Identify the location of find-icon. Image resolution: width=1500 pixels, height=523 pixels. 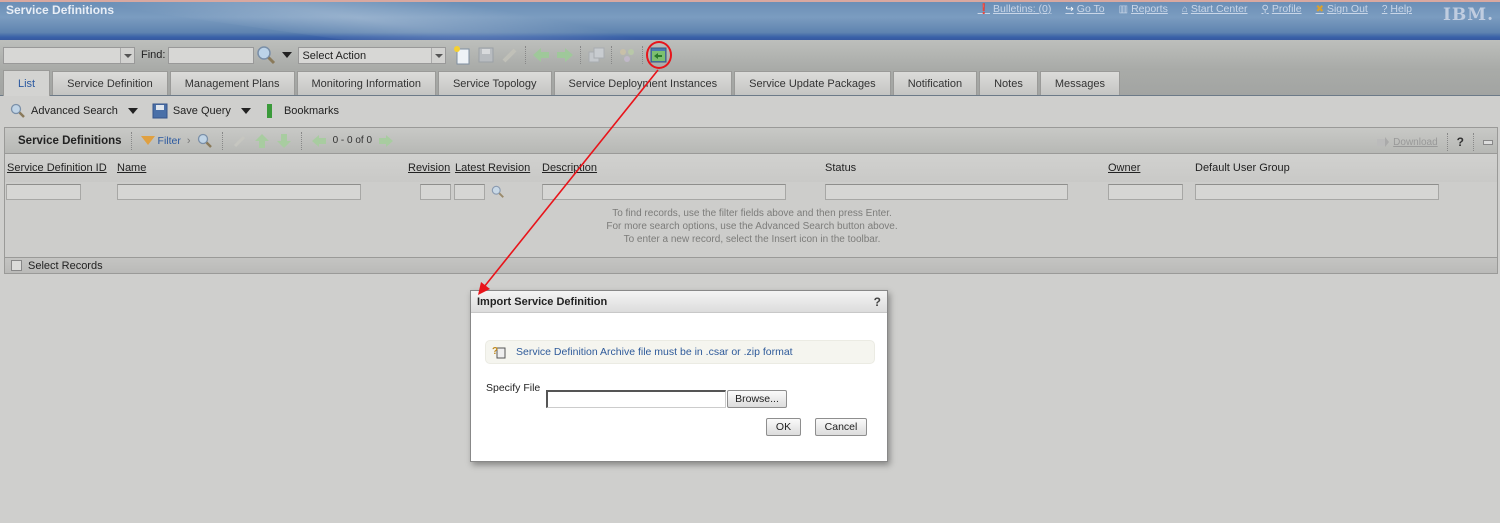
(205, 141).